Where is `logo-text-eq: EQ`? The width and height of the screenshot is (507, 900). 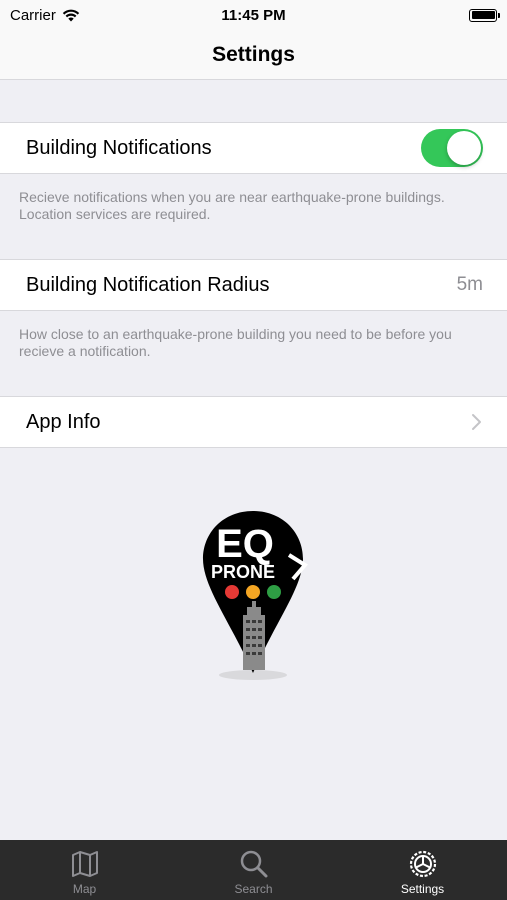 logo-text-eq: EQ is located at coordinates (245, 544).